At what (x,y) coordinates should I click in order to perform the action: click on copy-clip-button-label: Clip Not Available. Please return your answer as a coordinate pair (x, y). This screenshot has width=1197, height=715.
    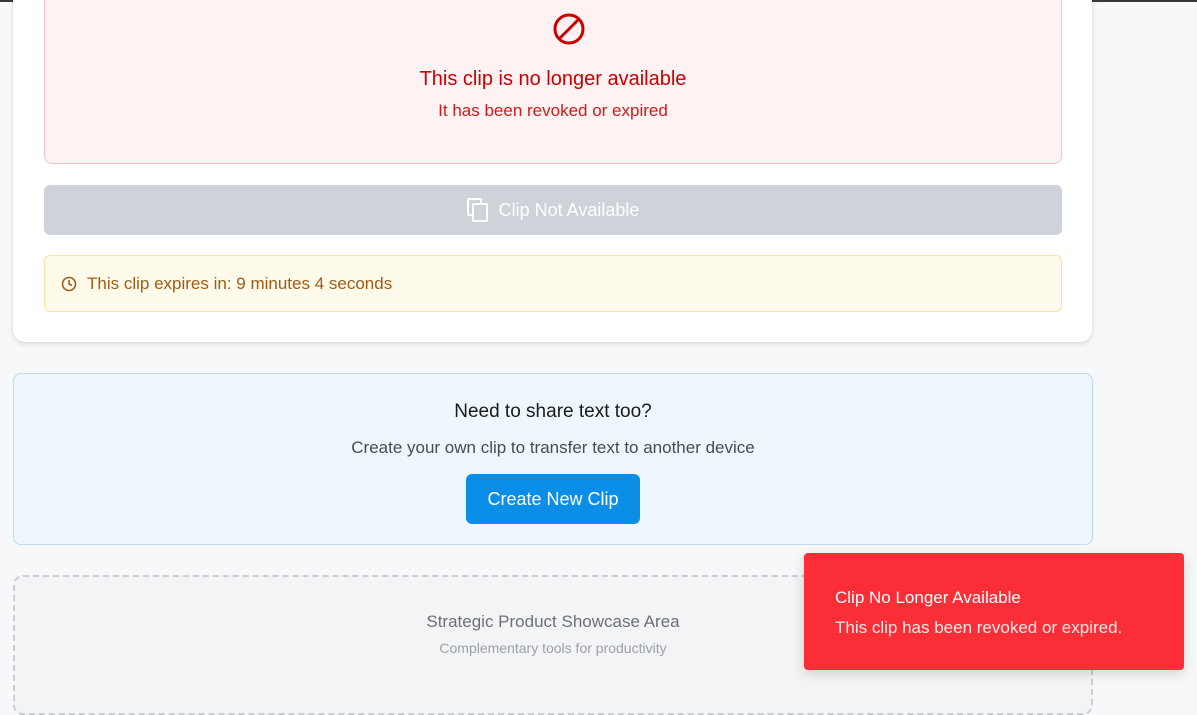
    Looking at the image, I should click on (569, 209).